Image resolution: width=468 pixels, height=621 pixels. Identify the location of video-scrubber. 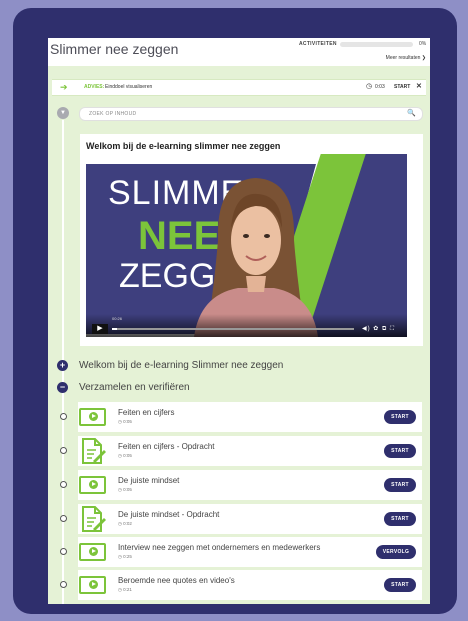
(233, 329).